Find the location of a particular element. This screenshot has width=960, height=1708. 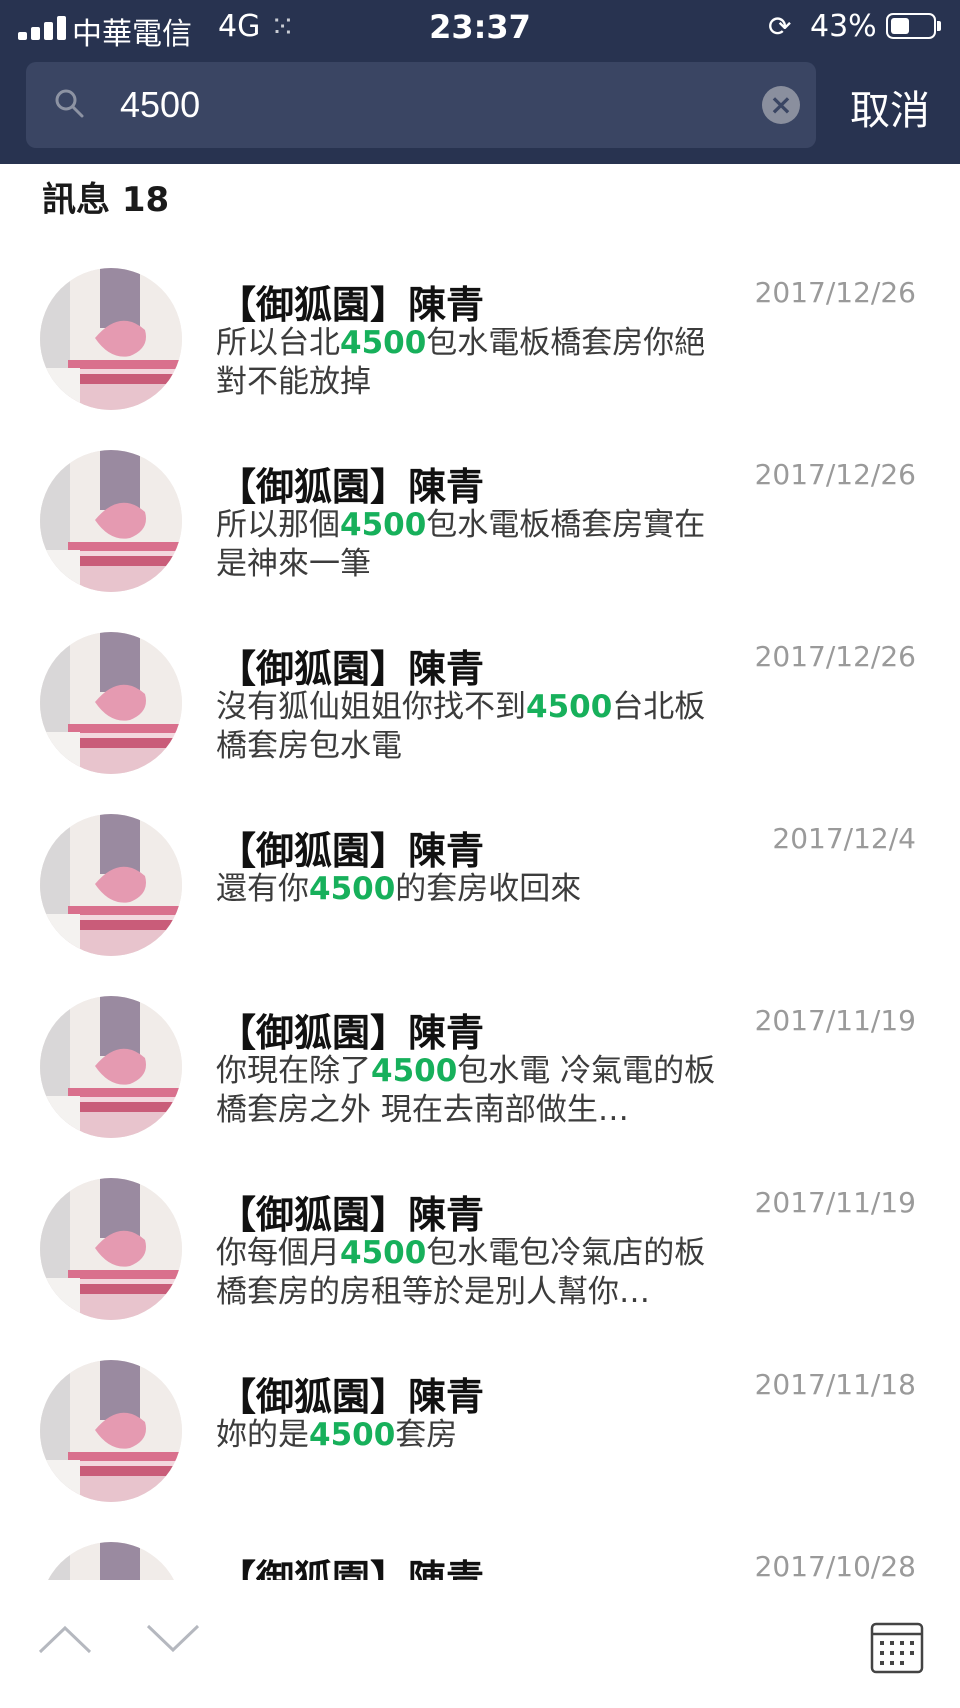

list-item: 【御狐園】陳青 2017/11/18 妳的是4500套房 is located at coordinates (480, 1415).